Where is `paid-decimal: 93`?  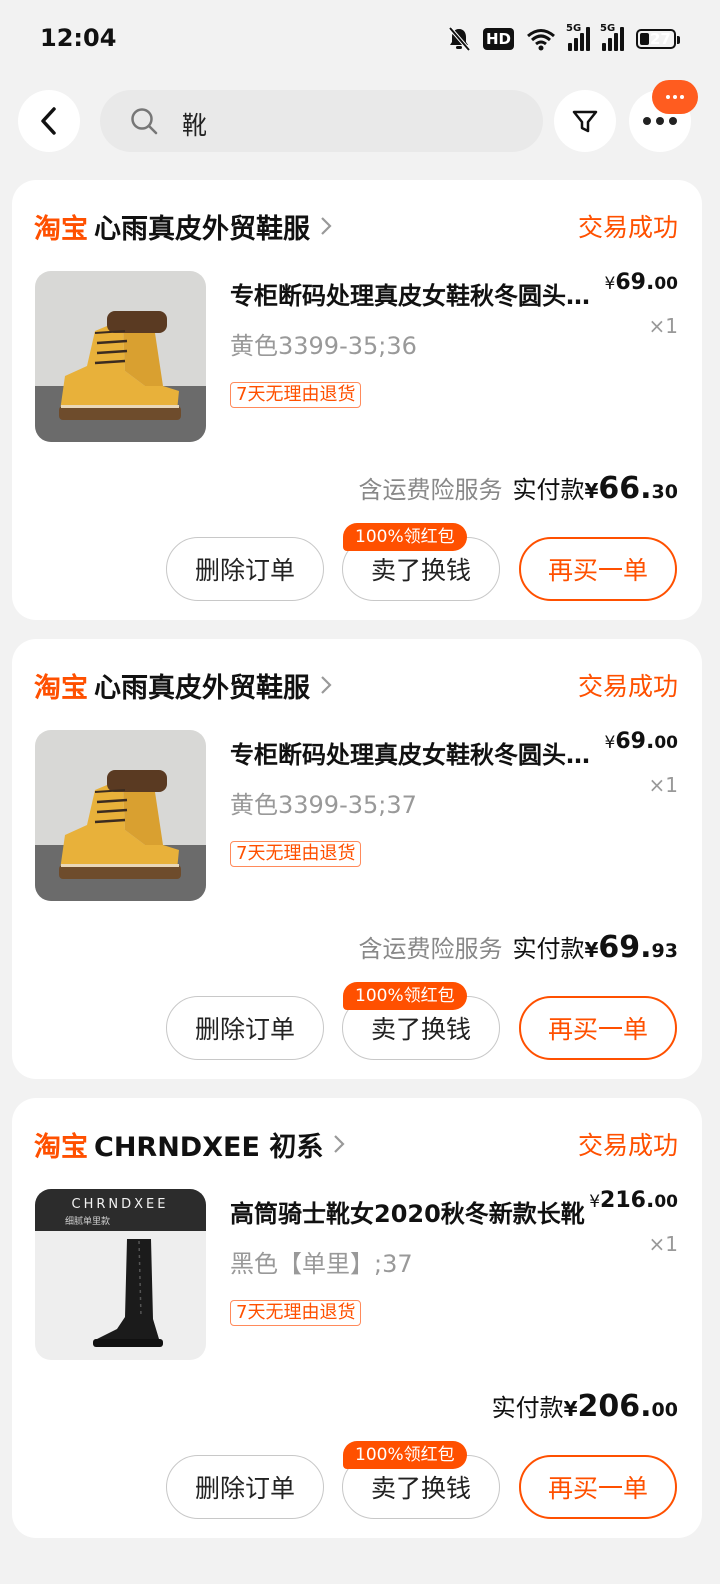 paid-decimal: 93 is located at coordinates (664, 951).